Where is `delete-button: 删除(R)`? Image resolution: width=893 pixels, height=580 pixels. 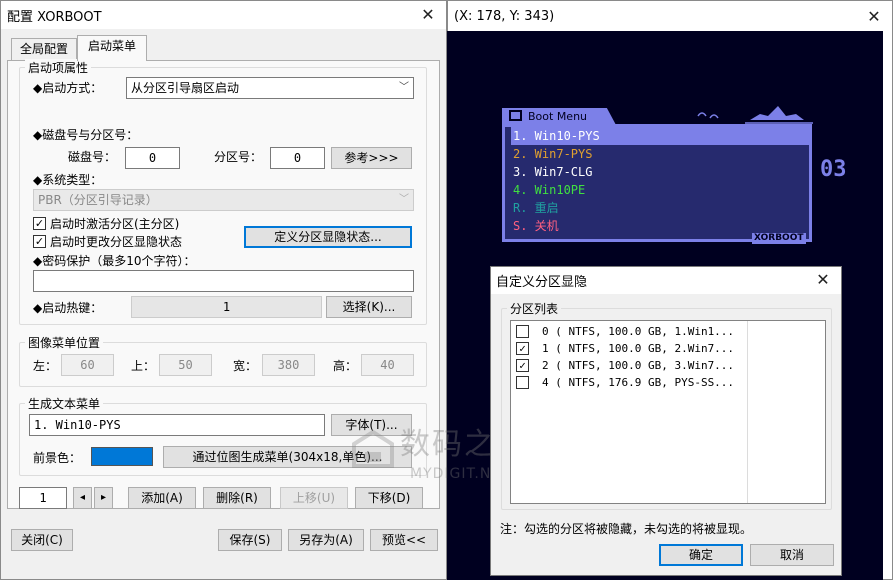
delete-button: 删除(R) is located at coordinates (237, 498).